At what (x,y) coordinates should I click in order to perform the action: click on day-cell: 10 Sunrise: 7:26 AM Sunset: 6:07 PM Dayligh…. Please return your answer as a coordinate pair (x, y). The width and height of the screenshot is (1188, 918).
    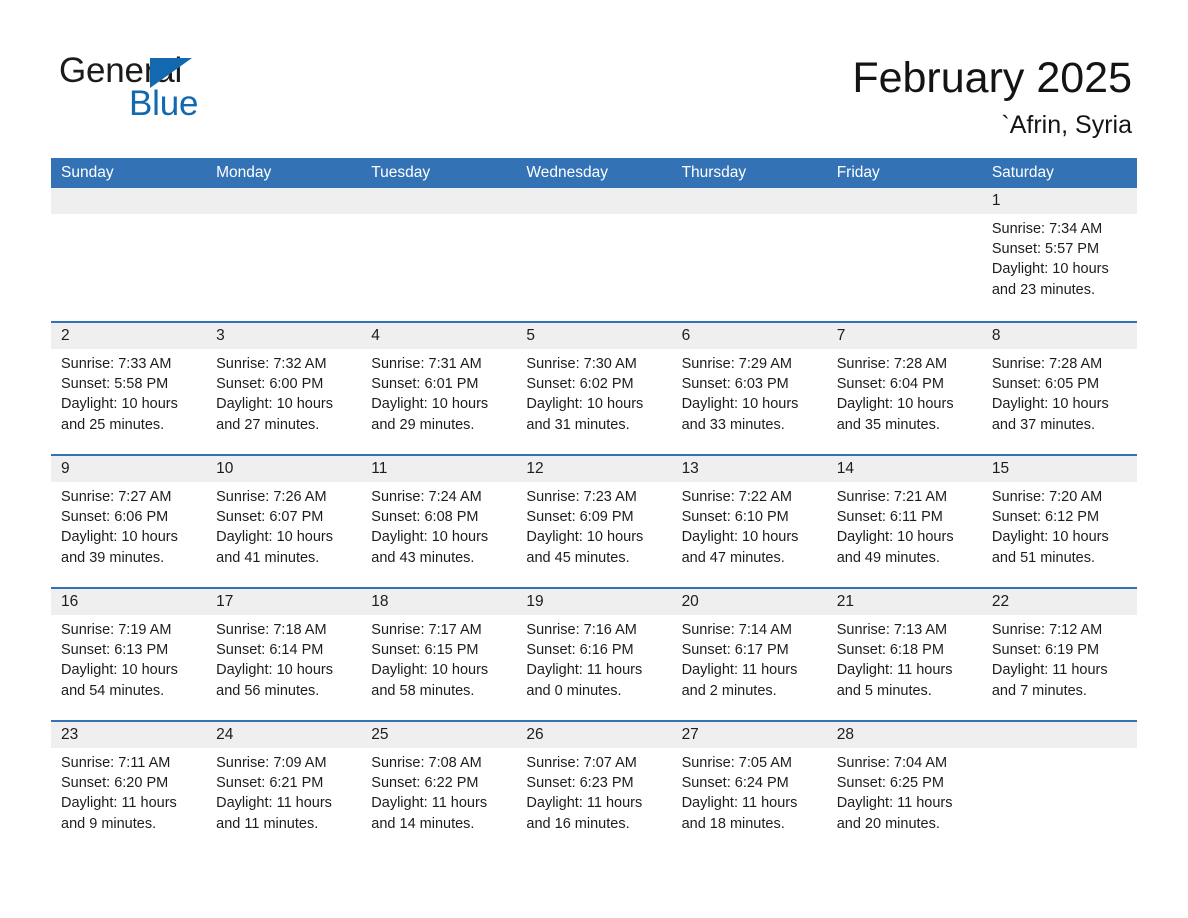
    Looking at the image, I should click on (284, 521).